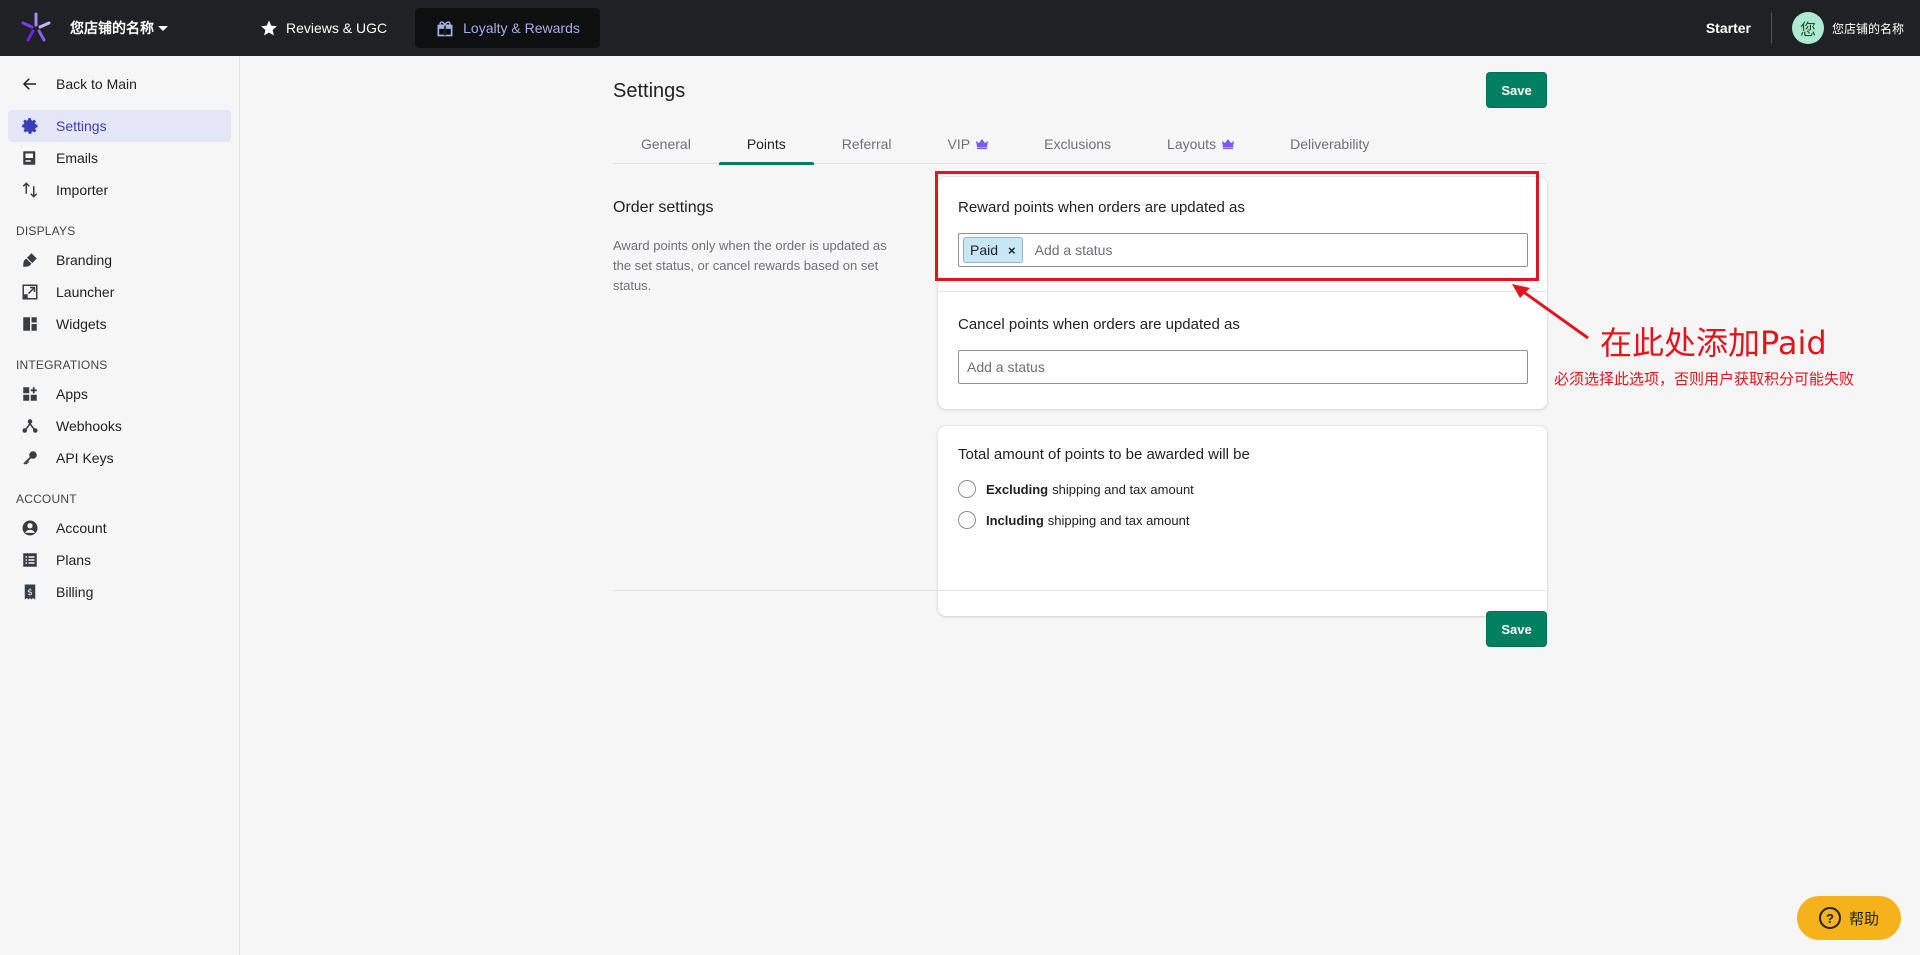 The width and height of the screenshot is (1920, 955). I want to click on tab-general: General, so click(666, 144).